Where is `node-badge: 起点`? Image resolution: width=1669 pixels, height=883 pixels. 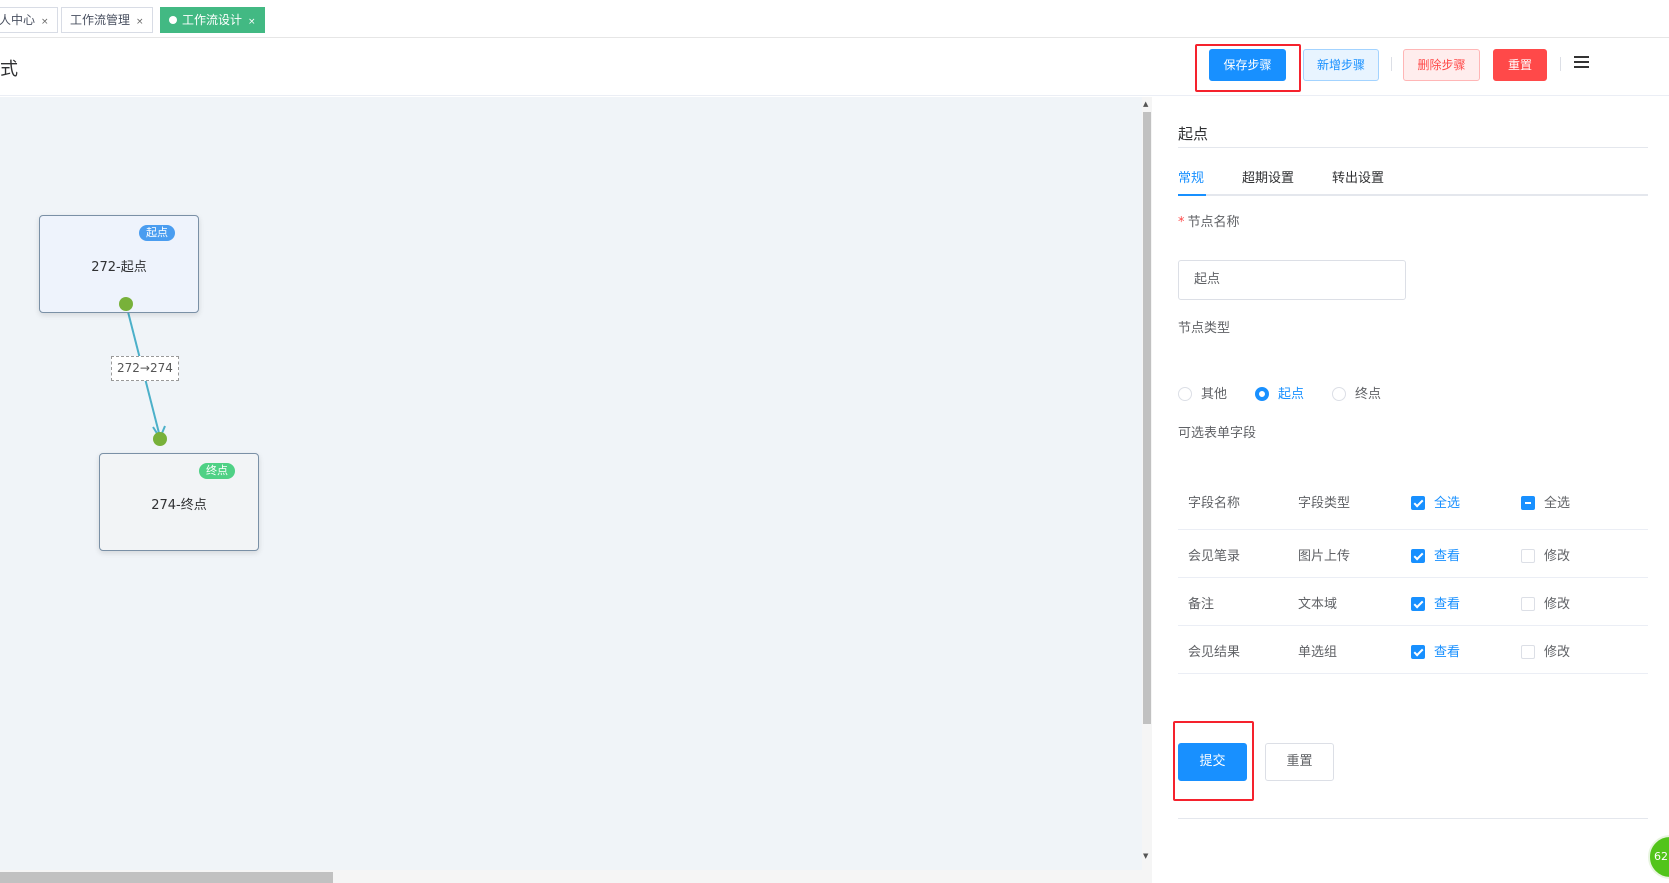 node-badge: 起点 is located at coordinates (157, 233).